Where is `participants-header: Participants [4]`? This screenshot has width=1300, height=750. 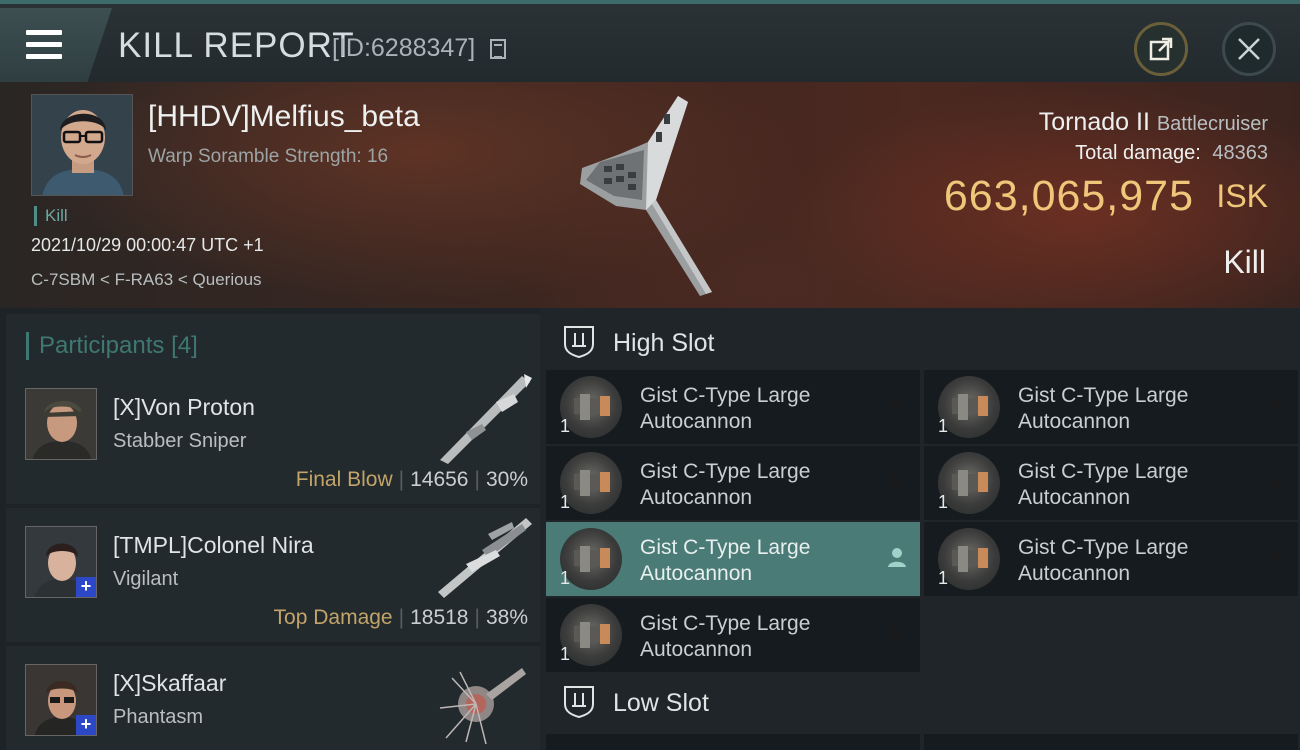
participants-header: Participants [4] is located at coordinates (273, 342).